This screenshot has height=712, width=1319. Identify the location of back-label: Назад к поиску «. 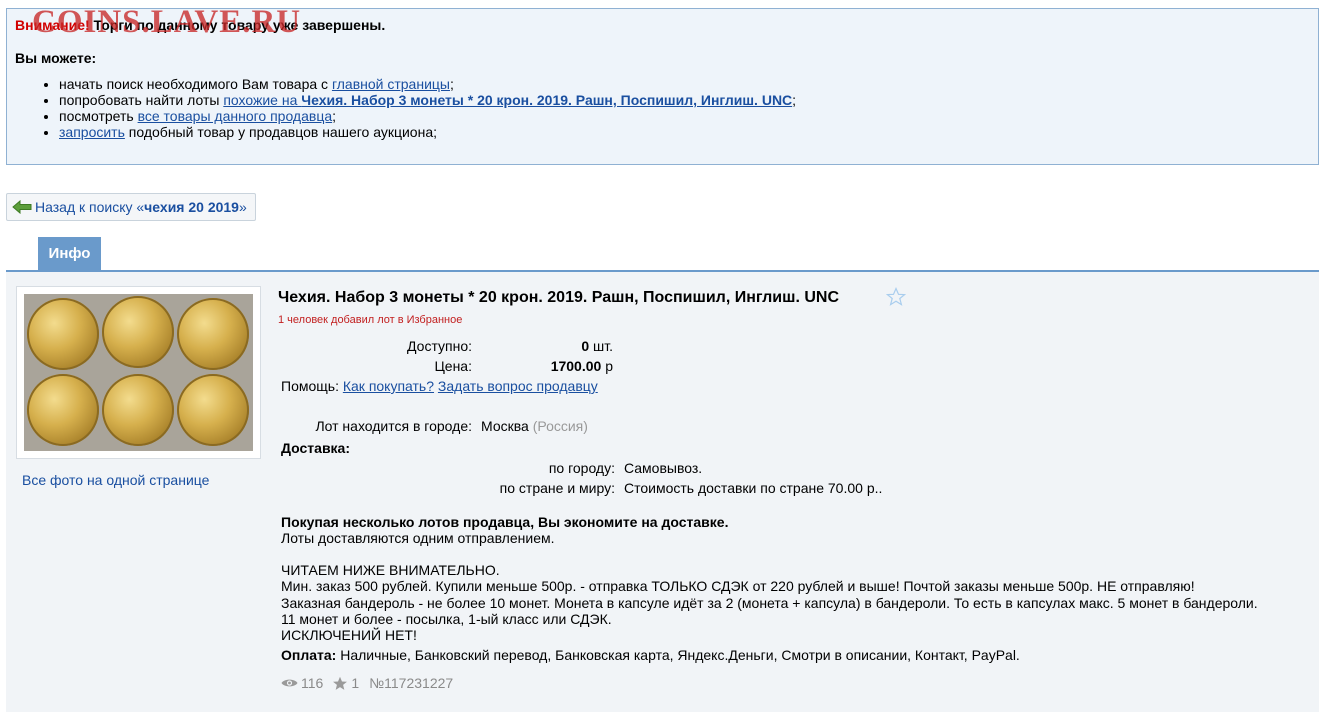
(90, 207).